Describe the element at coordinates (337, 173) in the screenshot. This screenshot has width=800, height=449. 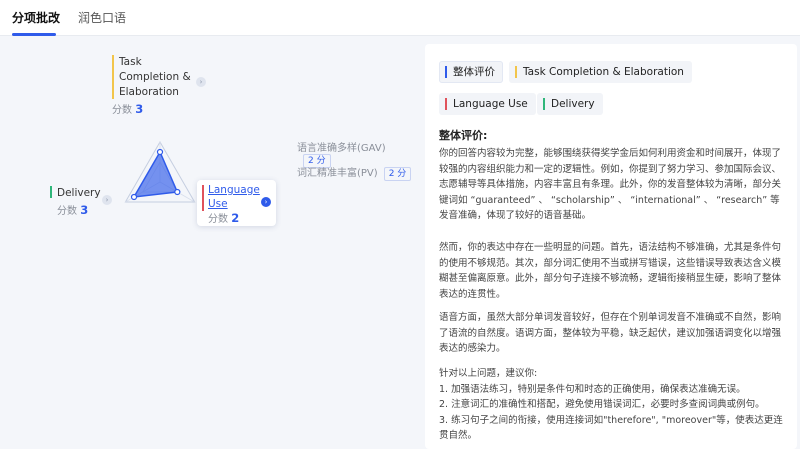
I see `sub-score-label: 词汇精准丰富(PV)` at that location.